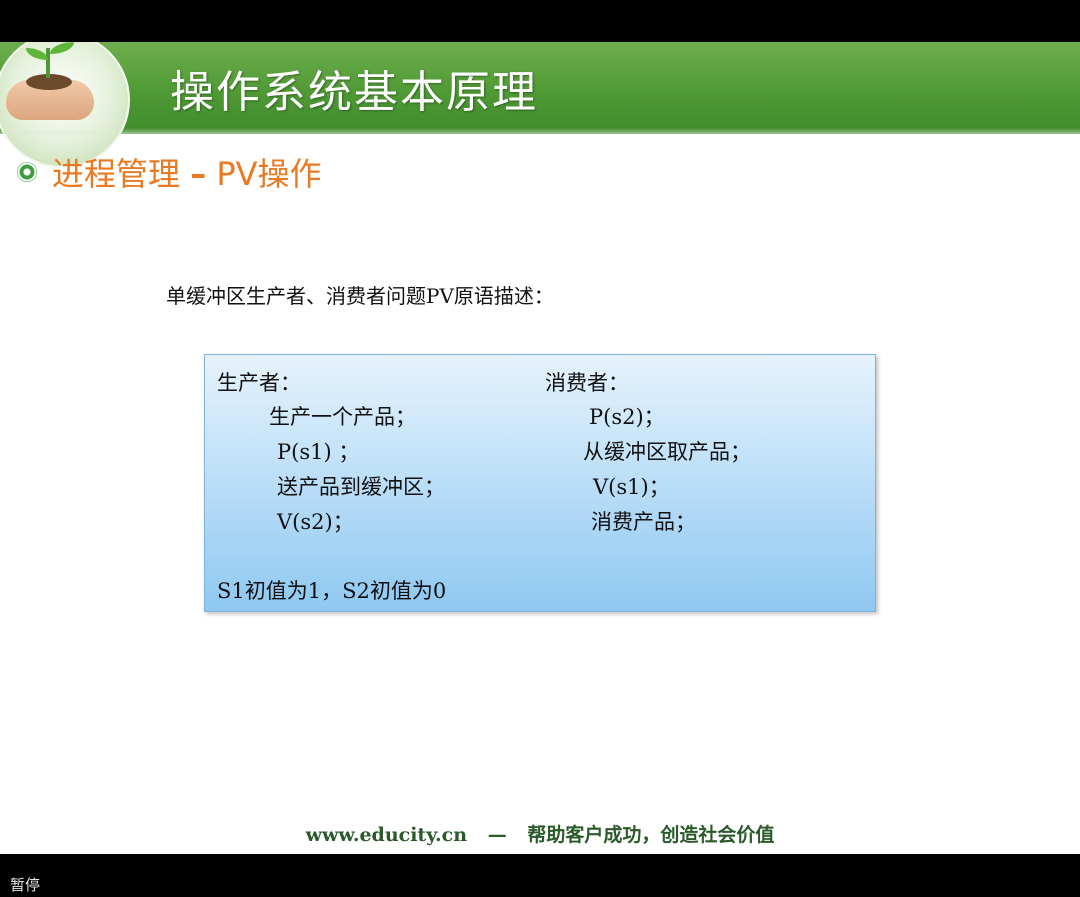 This screenshot has width=1080, height=897. What do you see at coordinates (540, 105) in the screenshot?
I see `slide-header: 操作系统基本原理` at bounding box center [540, 105].